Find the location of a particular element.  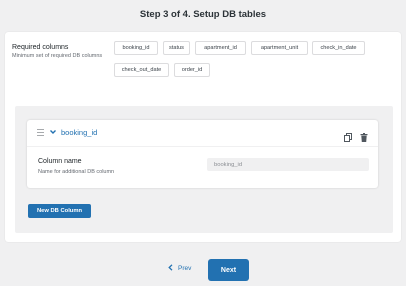

required-chip-check-out-date: check_out_date is located at coordinates (141, 70).